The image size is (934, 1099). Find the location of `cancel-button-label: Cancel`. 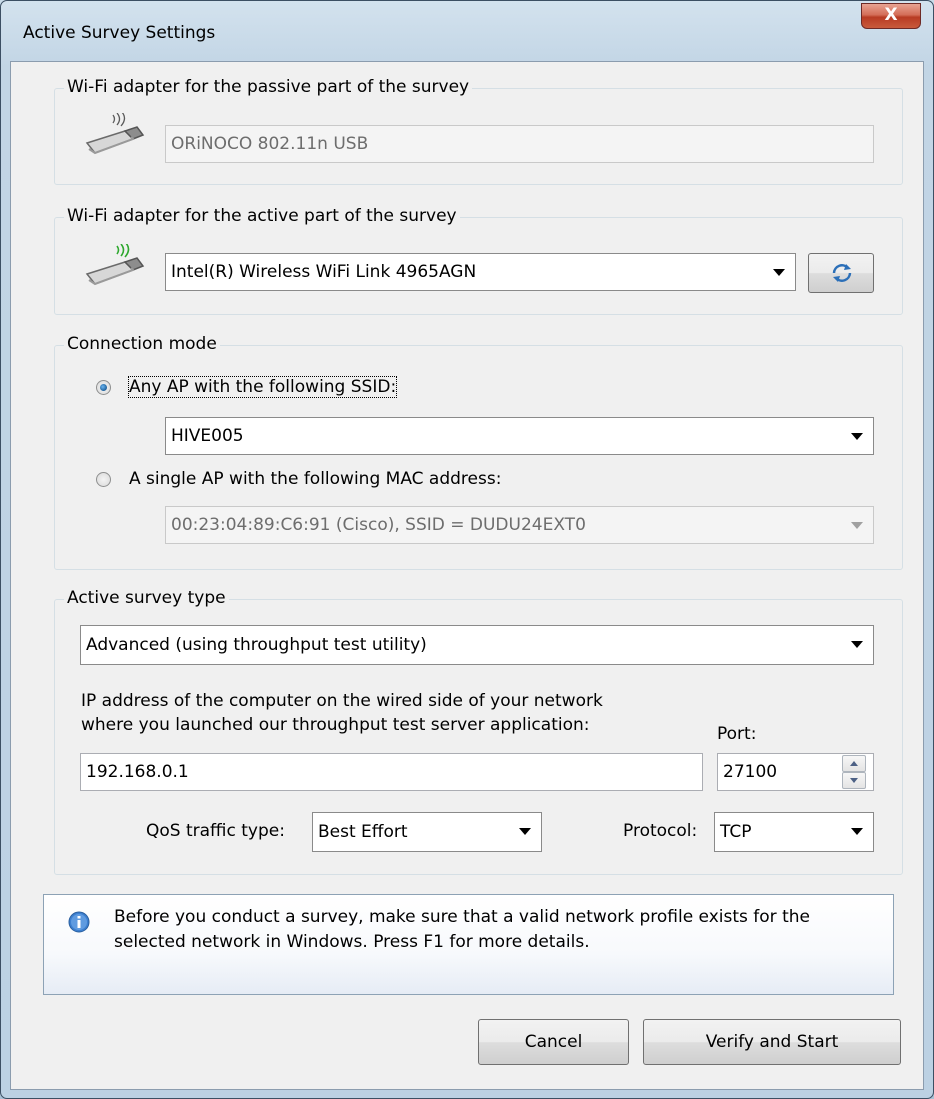

cancel-button-label: Cancel is located at coordinates (553, 1042).